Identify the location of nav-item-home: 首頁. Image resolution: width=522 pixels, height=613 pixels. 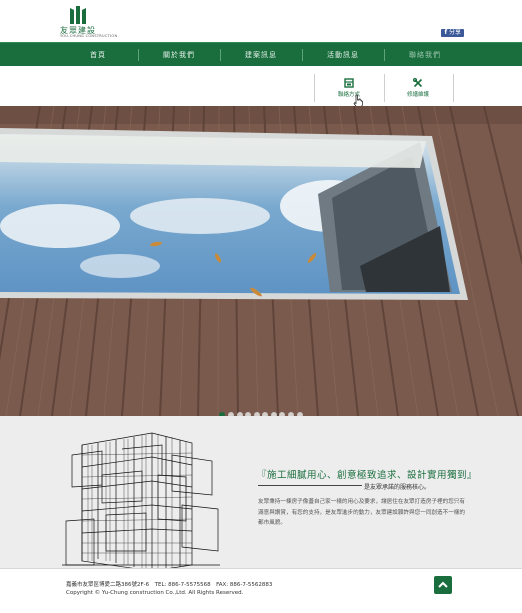
(98, 55).